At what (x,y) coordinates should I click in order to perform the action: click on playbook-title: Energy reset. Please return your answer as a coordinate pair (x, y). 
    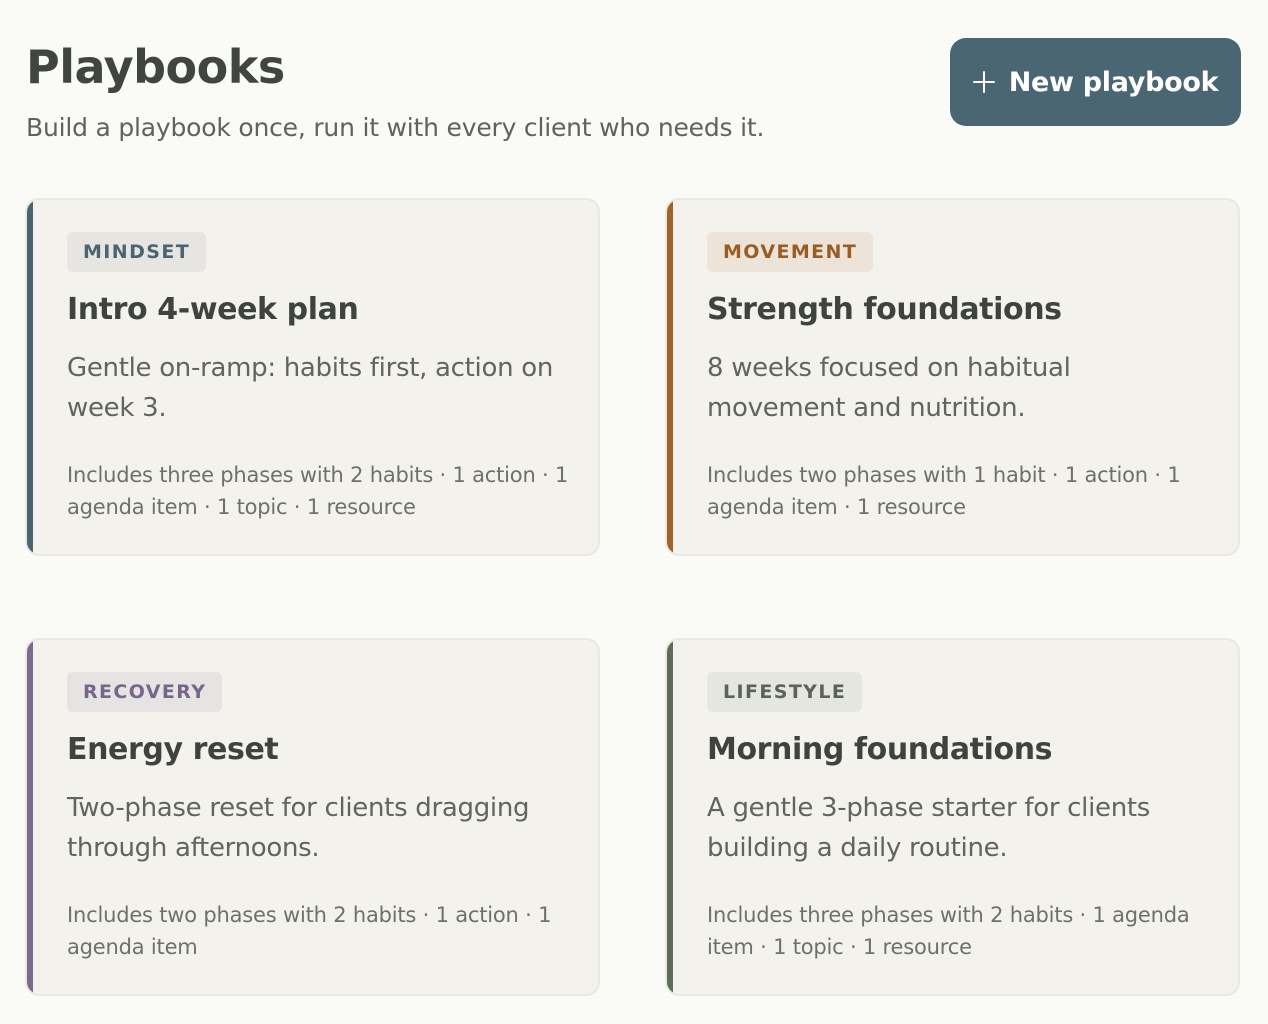
    Looking at the image, I should click on (173, 749).